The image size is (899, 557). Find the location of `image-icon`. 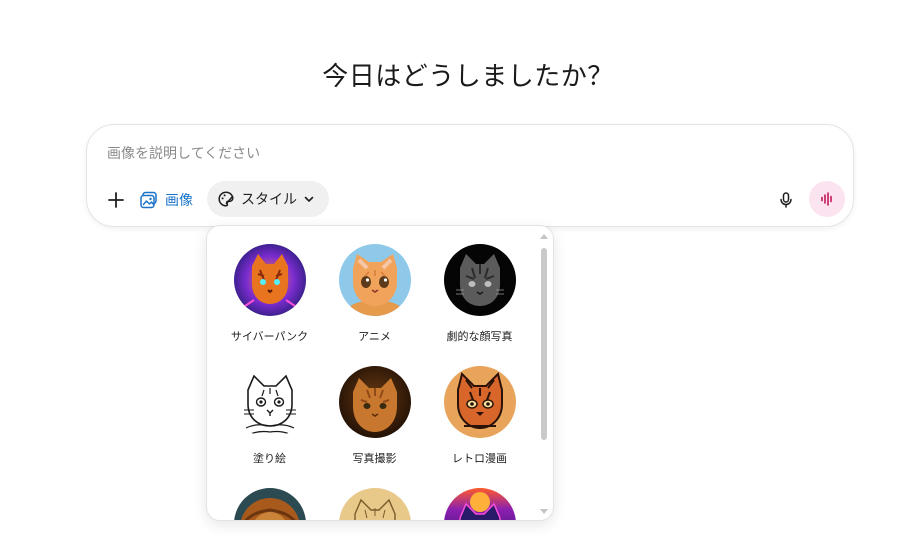

image-icon is located at coordinates (148, 200).